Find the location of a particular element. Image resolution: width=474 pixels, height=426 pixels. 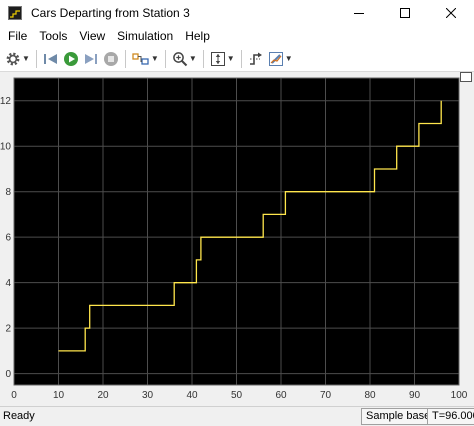

highlight-block-button: ▼ is located at coordinates (145, 59).